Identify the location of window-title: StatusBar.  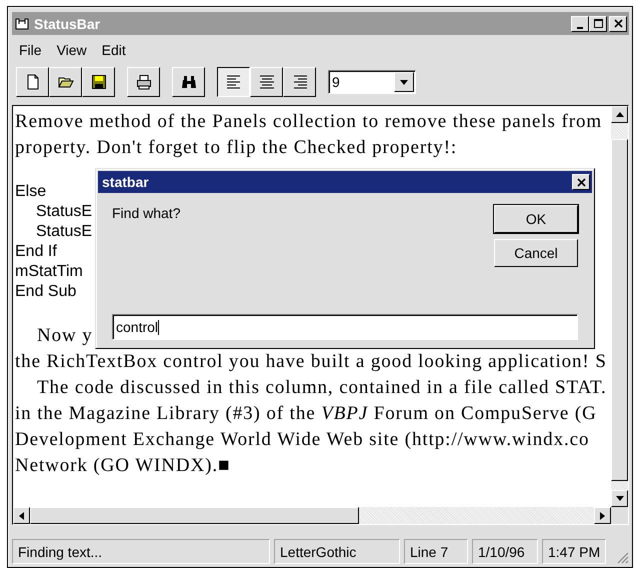
(67, 24).